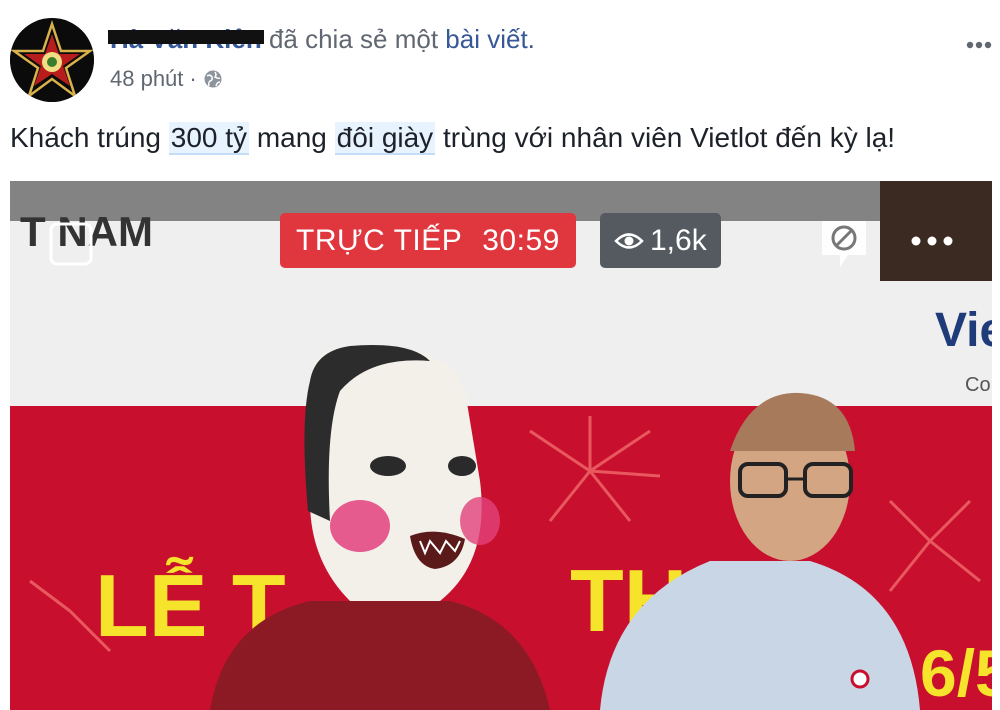 Image resolution: width=1000 pixels, height=710 pixels. Describe the element at coordinates (678, 240) in the screenshot. I see `view-count: 1,6k` at that location.